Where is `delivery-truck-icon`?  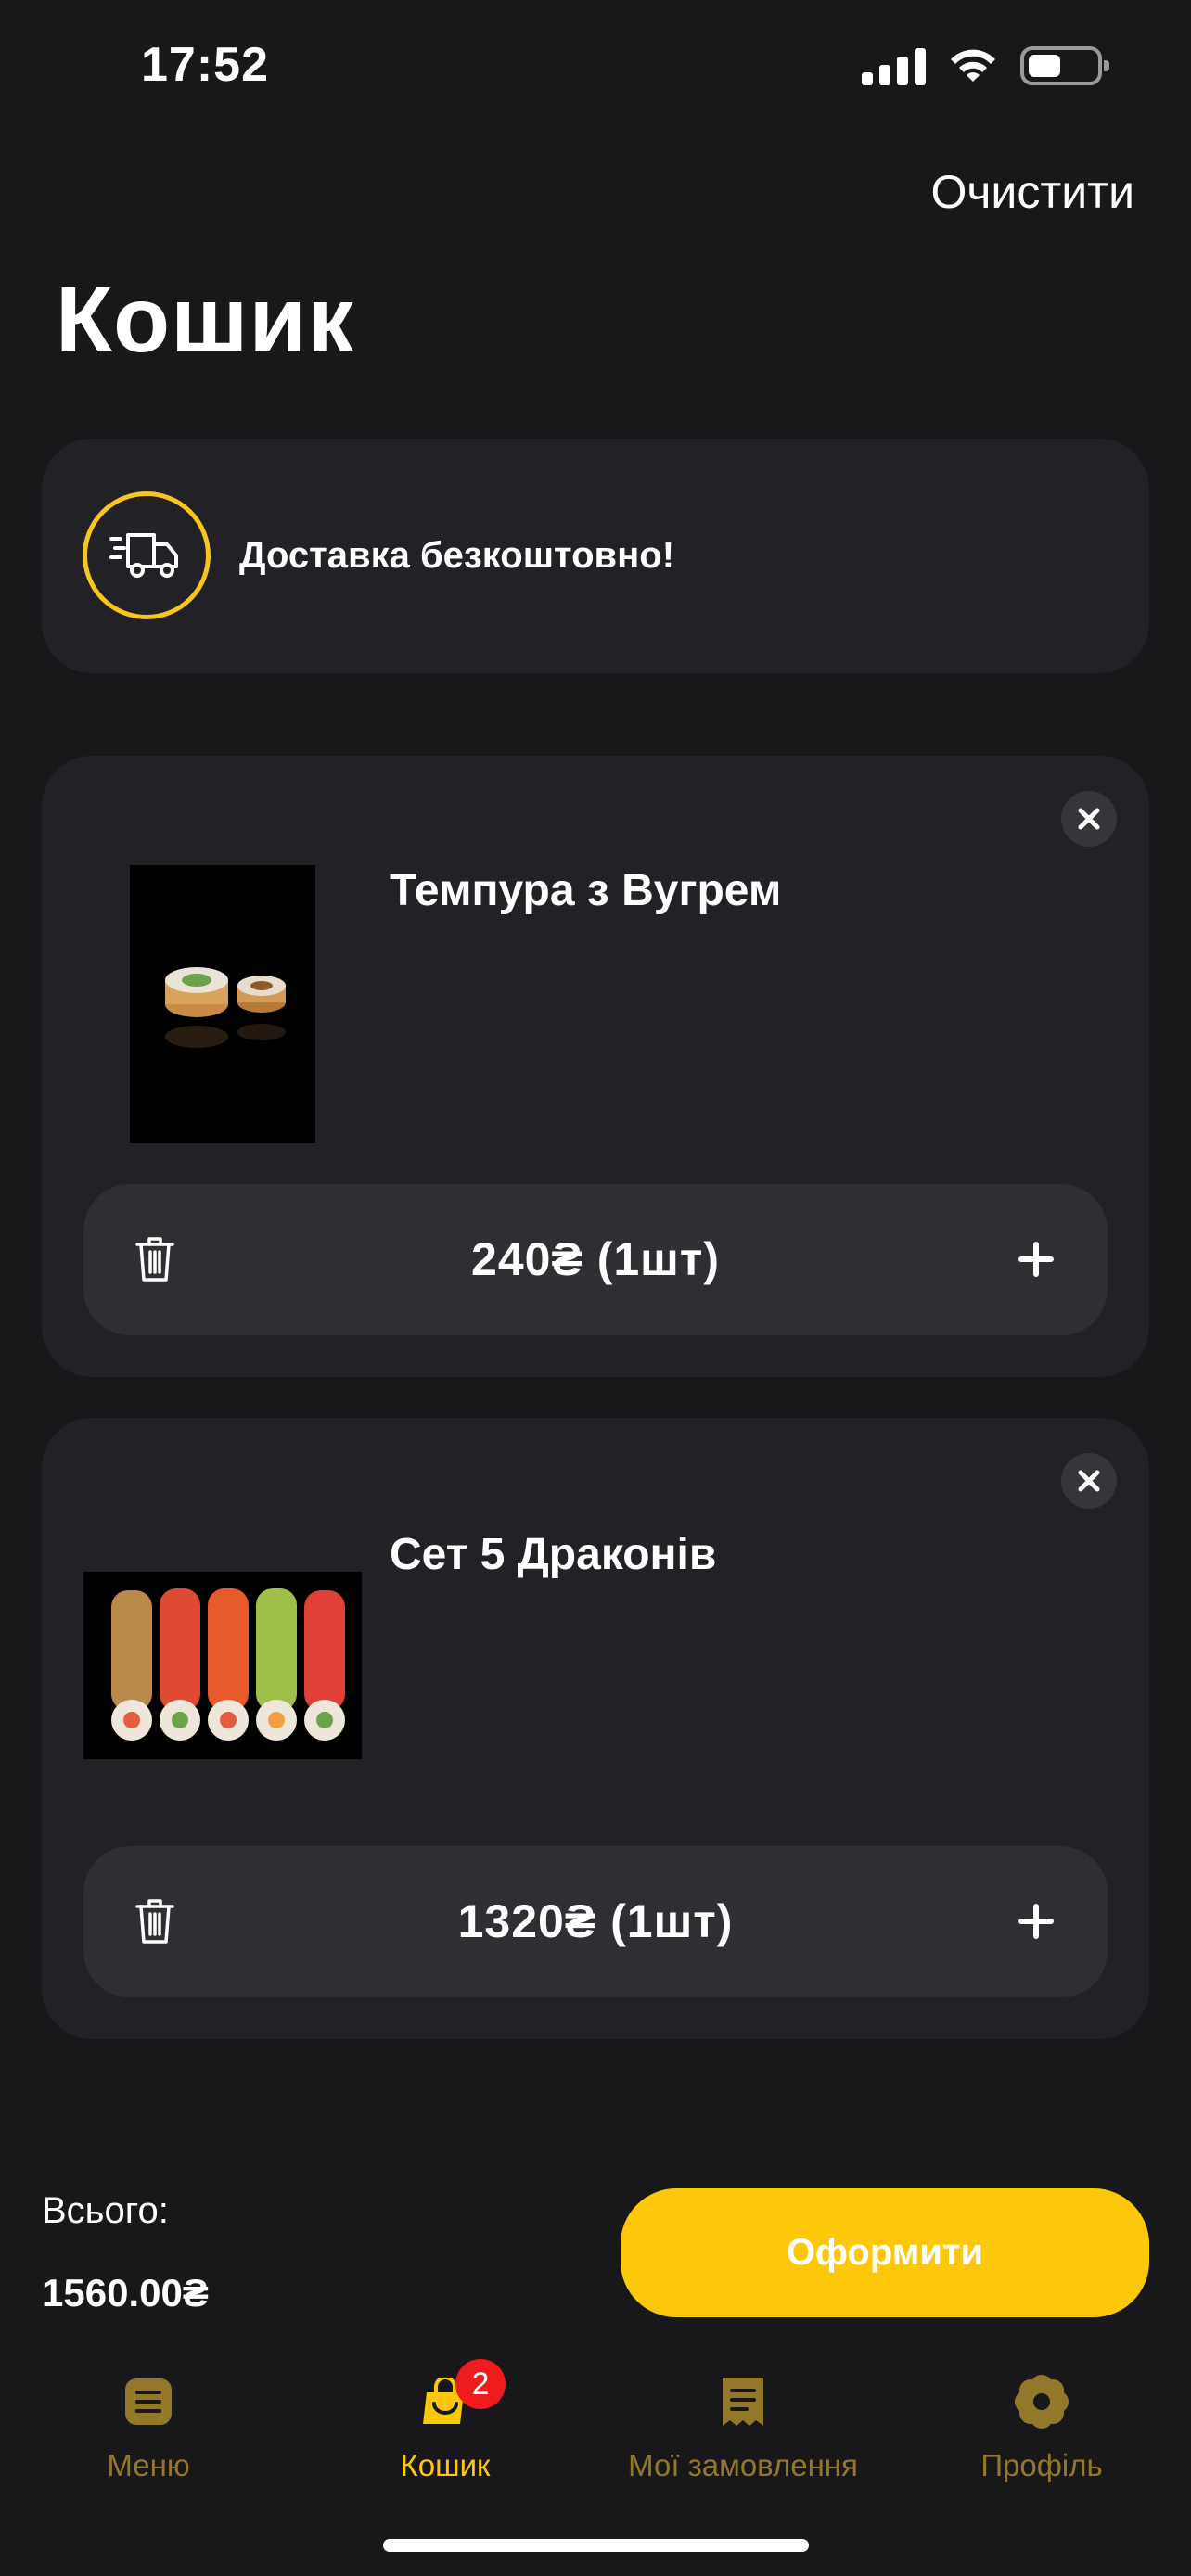
delivery-truck-icon is located at coordinates (147, 555).